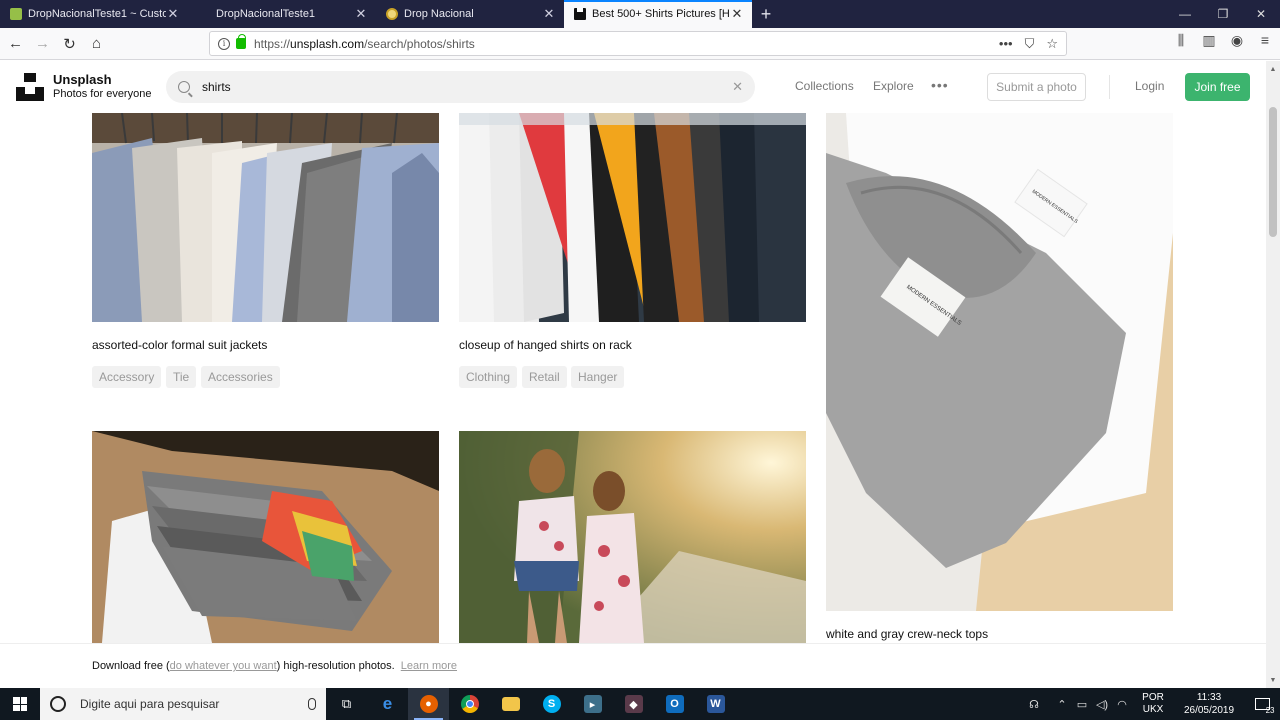  I want to click on volume-icon: ◁), so click(1102, 704).